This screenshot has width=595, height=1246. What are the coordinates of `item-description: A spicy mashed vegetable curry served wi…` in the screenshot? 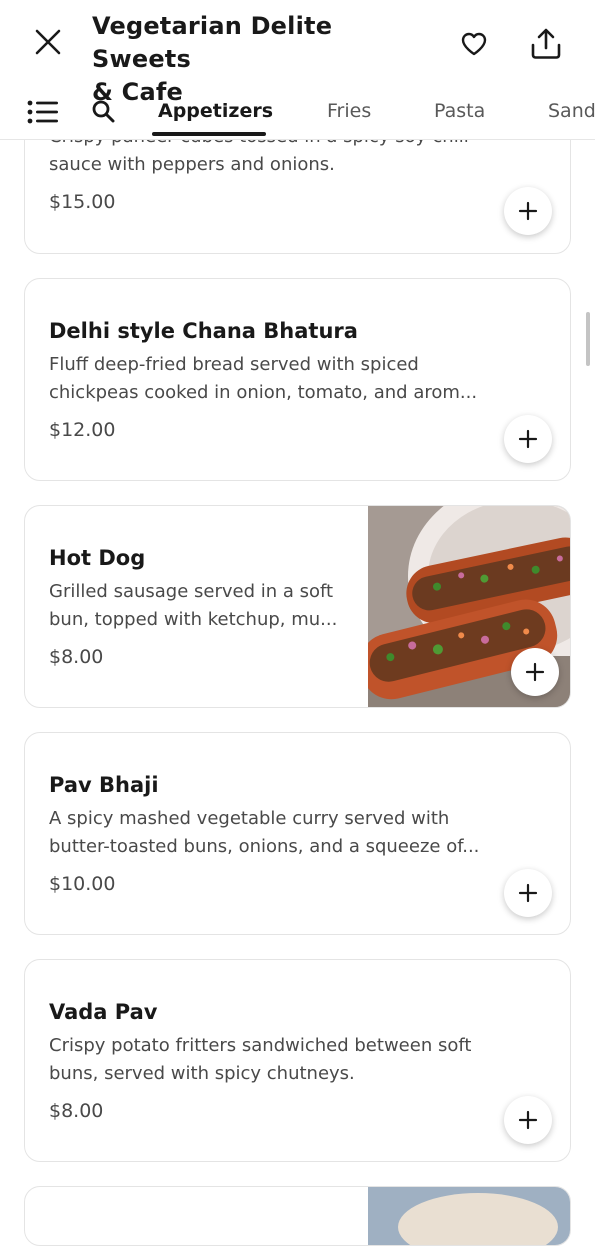 It's located at (264, 832).